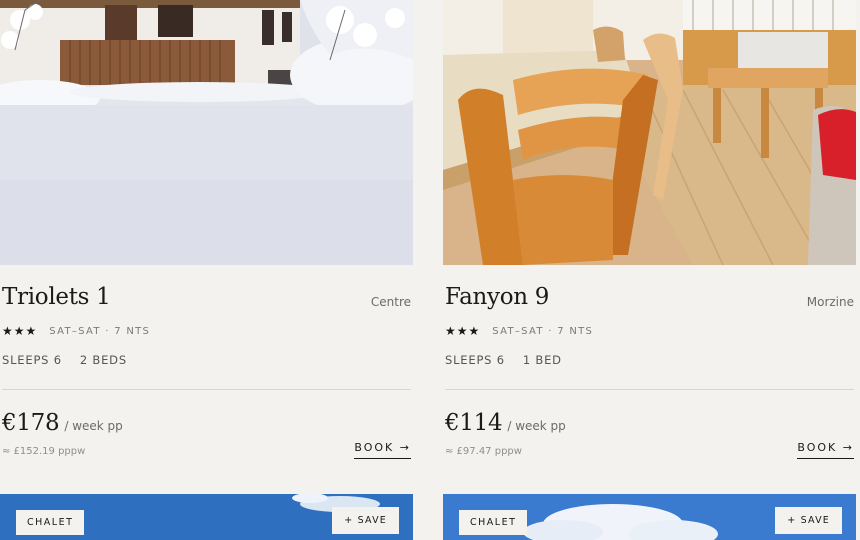 This screenshot has width=860, height=540. I want to click on price-gbp-estimate: ≈ £152.19 pppw, so click(44, 451).